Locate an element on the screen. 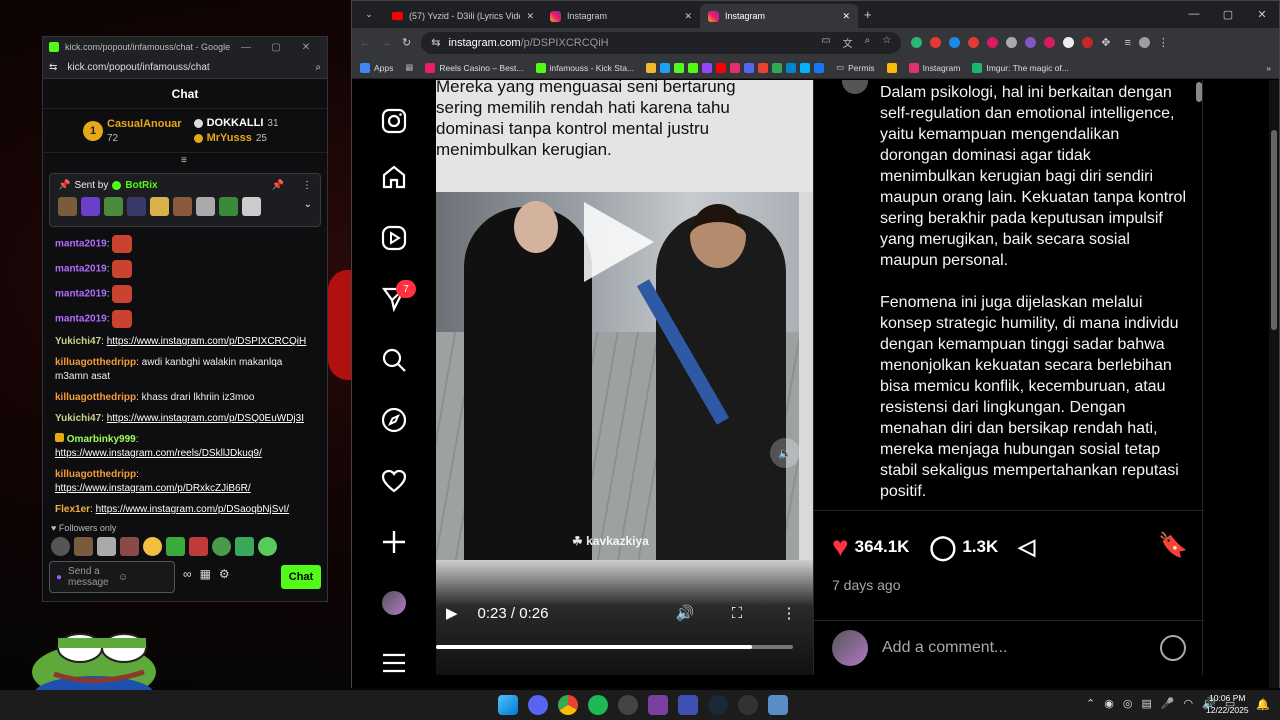 This screenshot has width=1280, height=720. tab-youtube: (57) Yvzid - D3ili (Lyrics Video) ✕ is located at coordinates (463, 16).